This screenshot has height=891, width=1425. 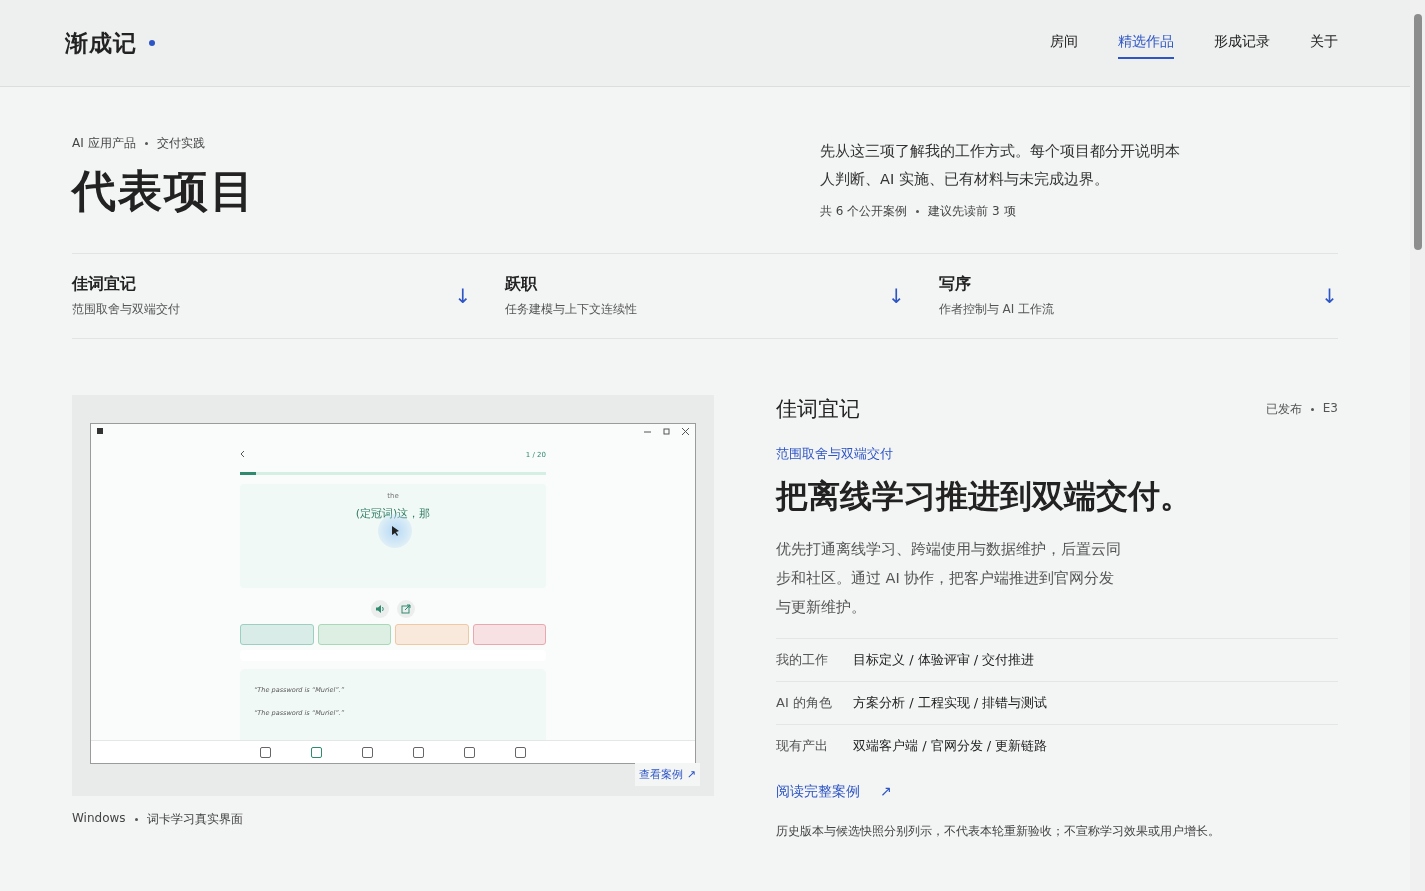 What do you see at coordinates (571, 284) in the screenshot?
I see `project-link-title: 跃职` at bounding box center [571, 284].